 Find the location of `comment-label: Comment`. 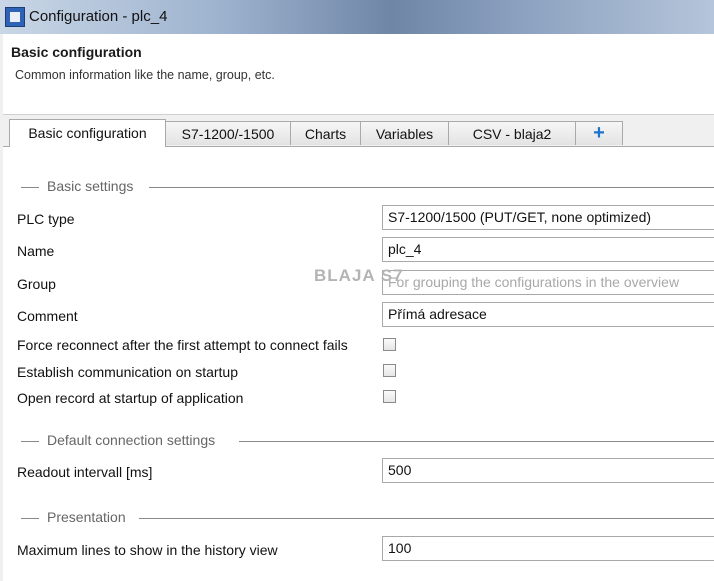

comment-label: Comment is located at coordinates (47, 316).